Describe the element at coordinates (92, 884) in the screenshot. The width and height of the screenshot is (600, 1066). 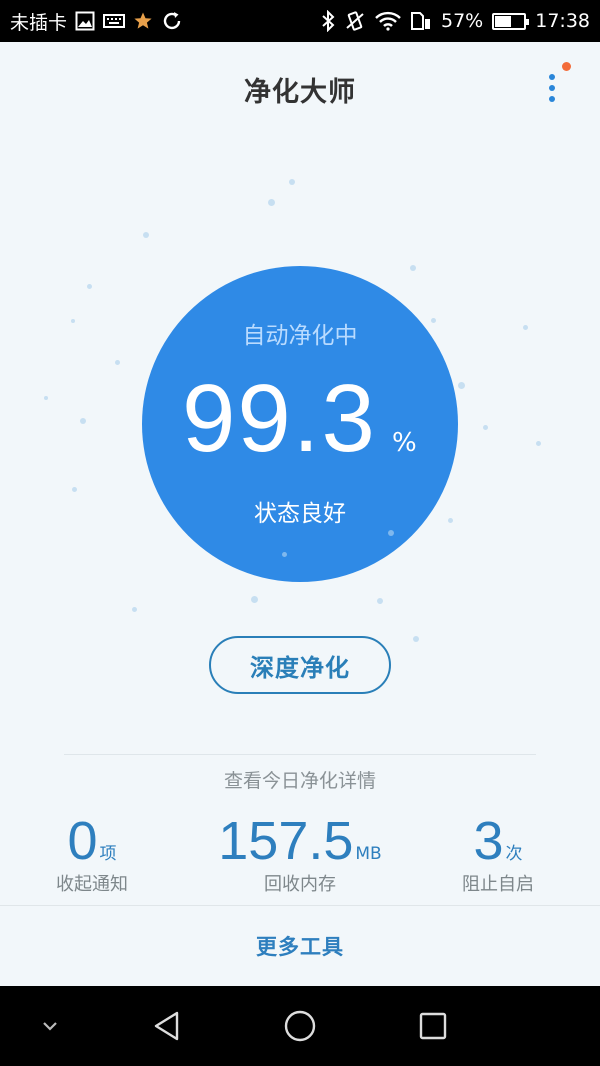
I see `stat-label: 收起通知` at that location.